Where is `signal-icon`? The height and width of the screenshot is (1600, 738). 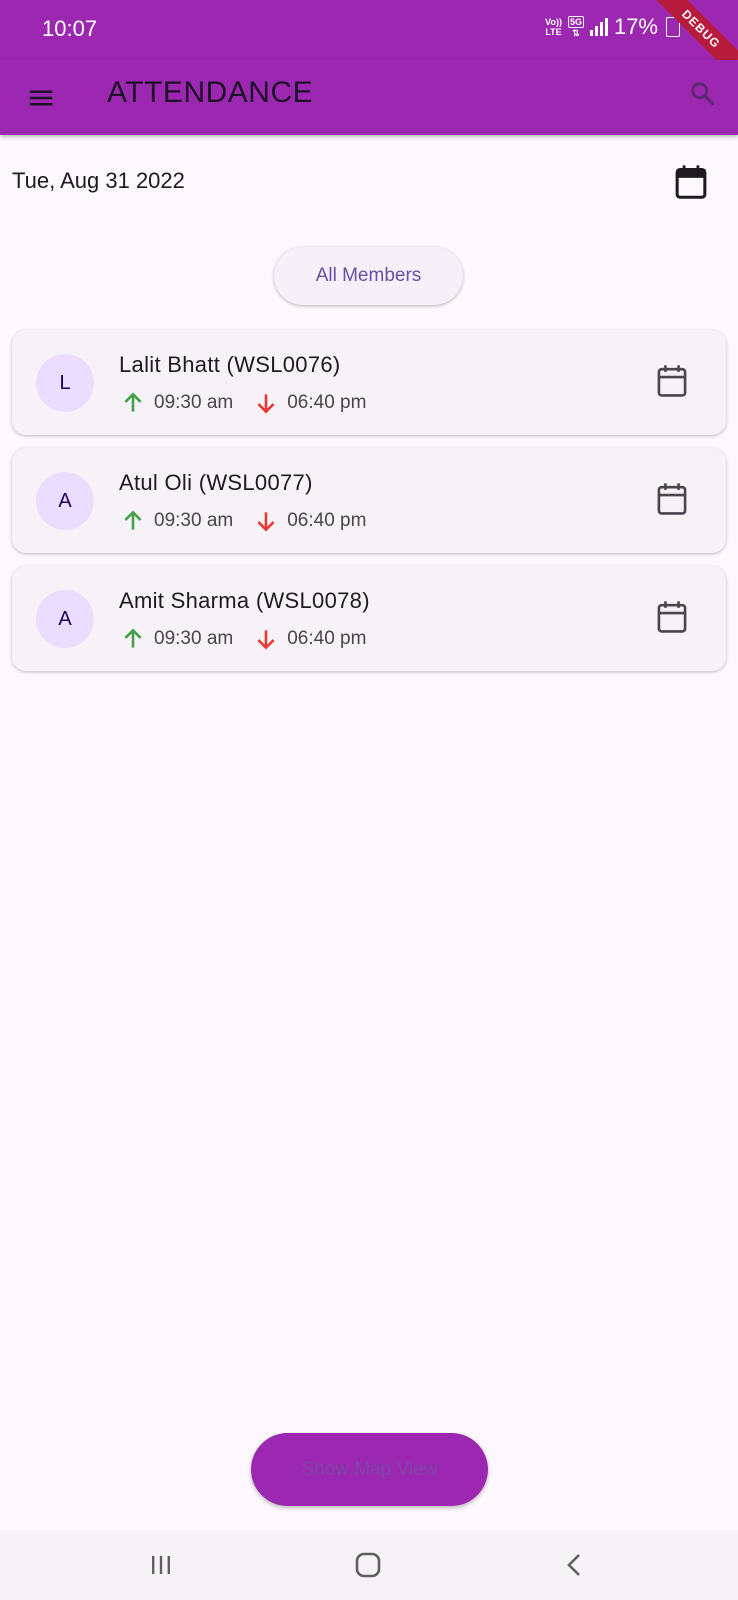 signal-icon is located at coordinates (598, 27).